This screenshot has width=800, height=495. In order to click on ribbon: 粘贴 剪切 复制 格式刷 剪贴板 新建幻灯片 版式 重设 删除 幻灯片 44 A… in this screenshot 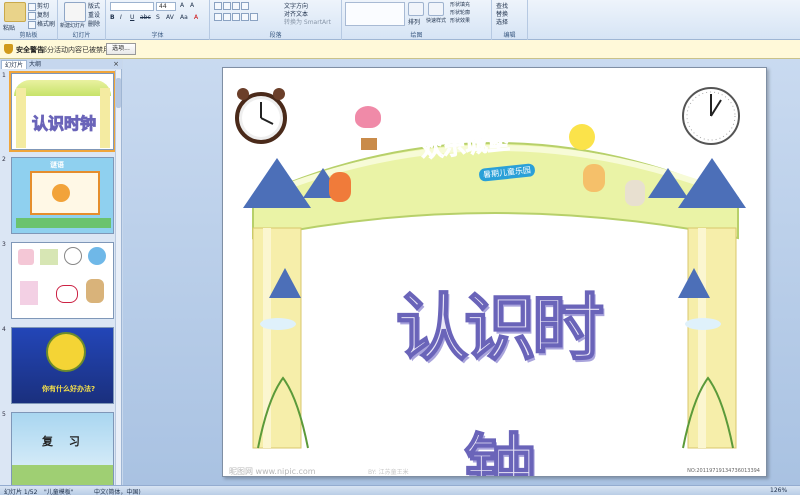, I will do `click(400, 20)`.